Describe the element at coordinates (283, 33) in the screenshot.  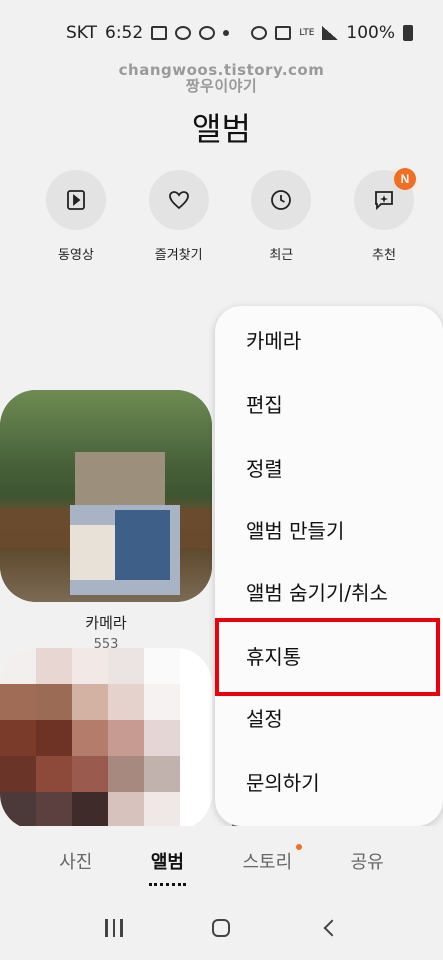
I see `mute-icon` at that location.